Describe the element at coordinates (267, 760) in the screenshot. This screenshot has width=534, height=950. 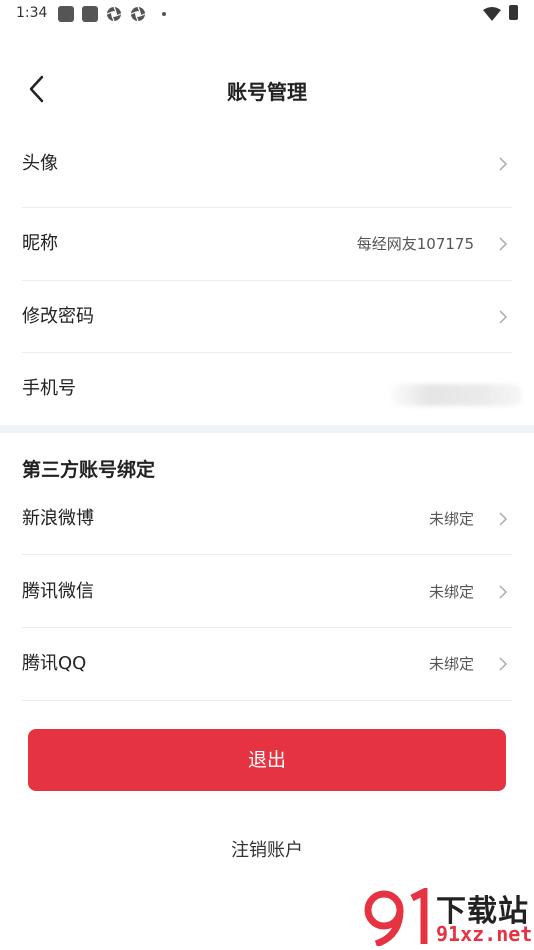
I see `logout-button: 退出` at that location.